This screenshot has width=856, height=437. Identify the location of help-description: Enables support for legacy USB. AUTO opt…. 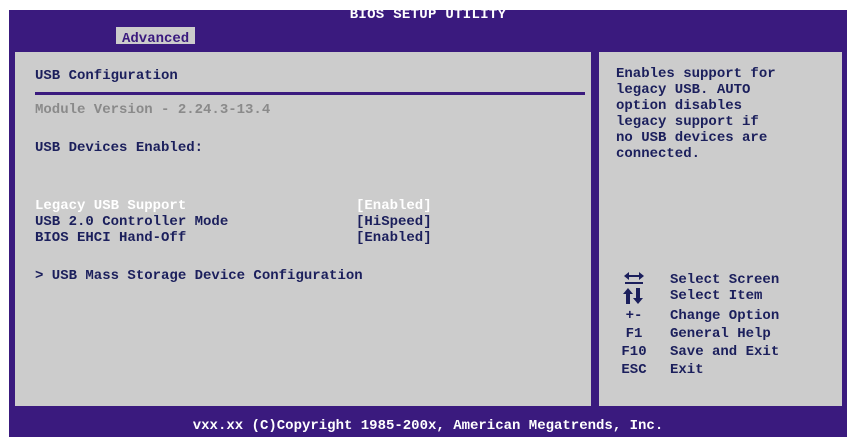
(696, 114).